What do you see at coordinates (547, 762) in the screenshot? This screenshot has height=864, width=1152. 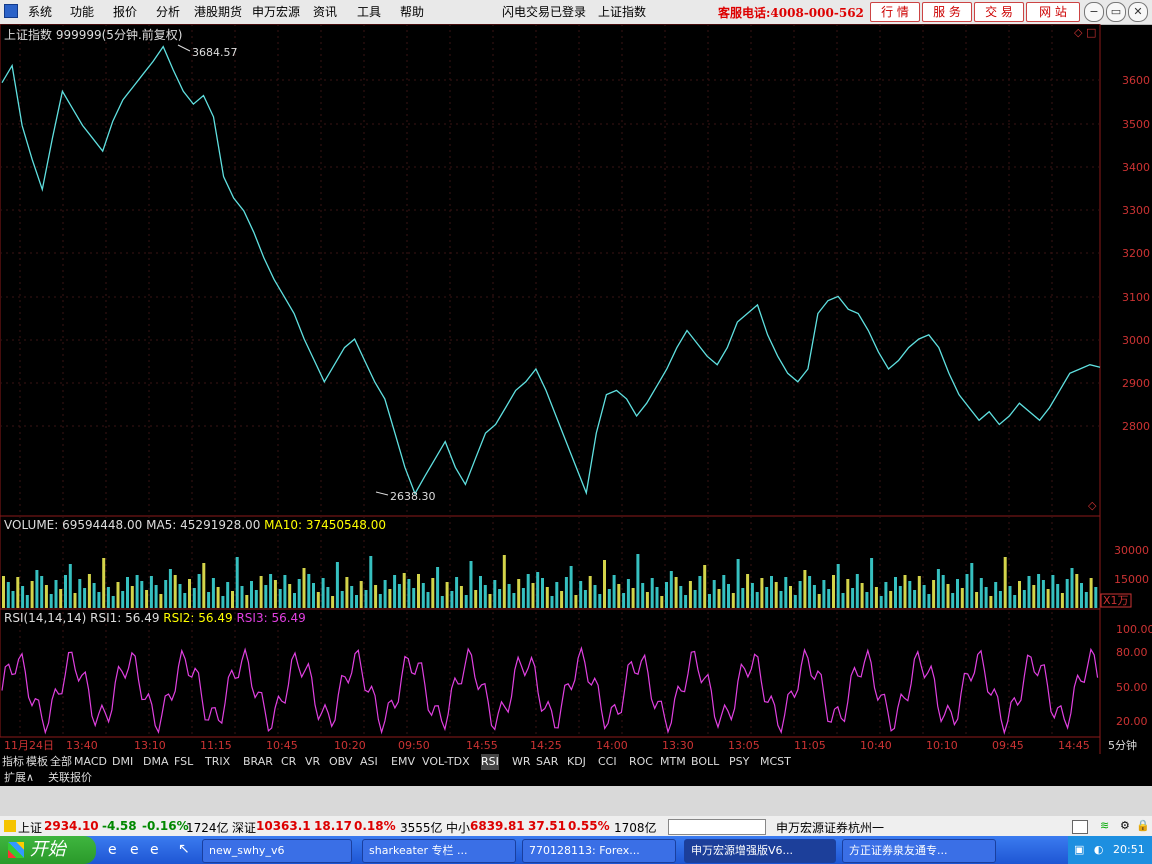 I see `indicator-tab-sar: SAR` at bounding box center [547, 762].